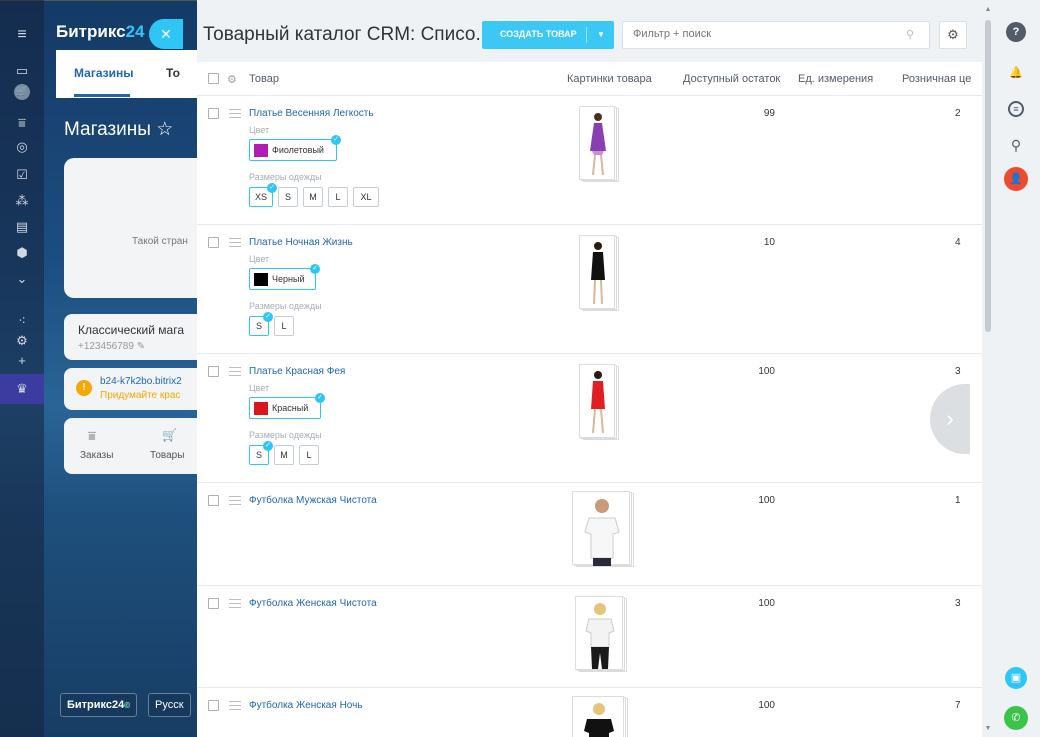 The image size is (1040, 737). Describe the element at coordinates (141, 346) in the screenshot. I see `pencil-icon: ✎` at that location.